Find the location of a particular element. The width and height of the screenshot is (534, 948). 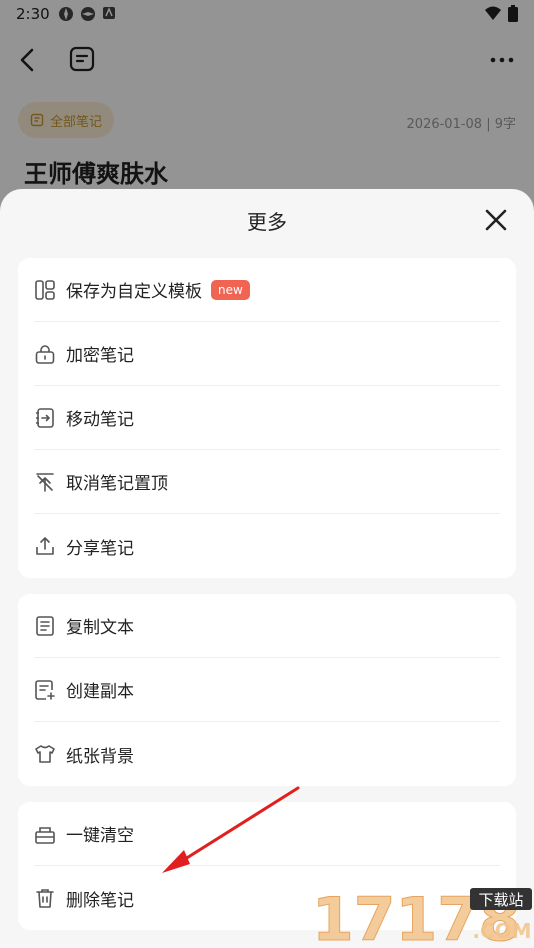

unpin-icon is located at coordinates (45, 482).